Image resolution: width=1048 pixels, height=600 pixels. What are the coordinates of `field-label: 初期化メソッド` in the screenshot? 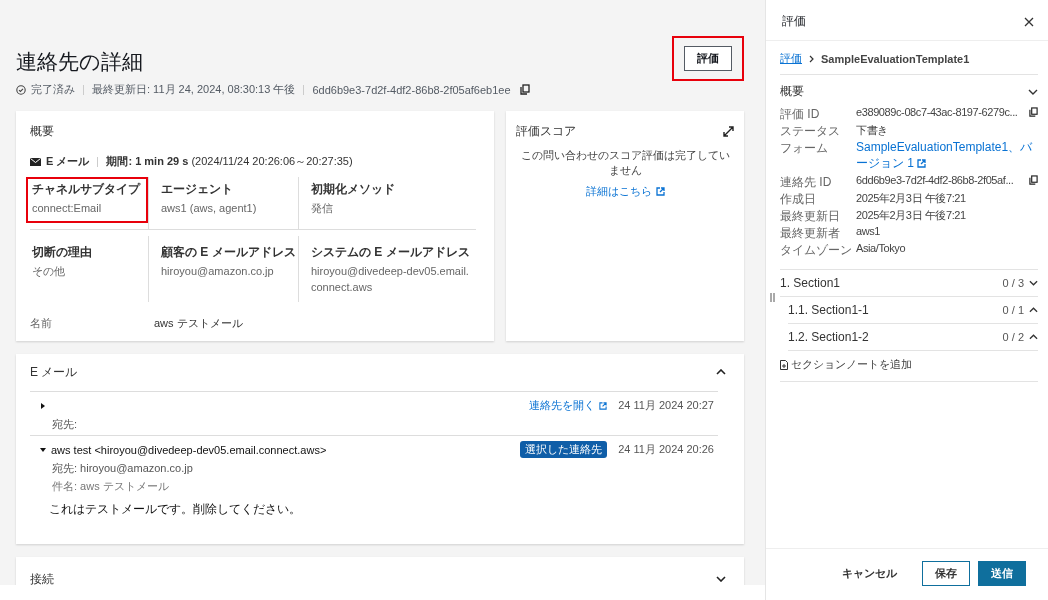 It's located at (353, 189).